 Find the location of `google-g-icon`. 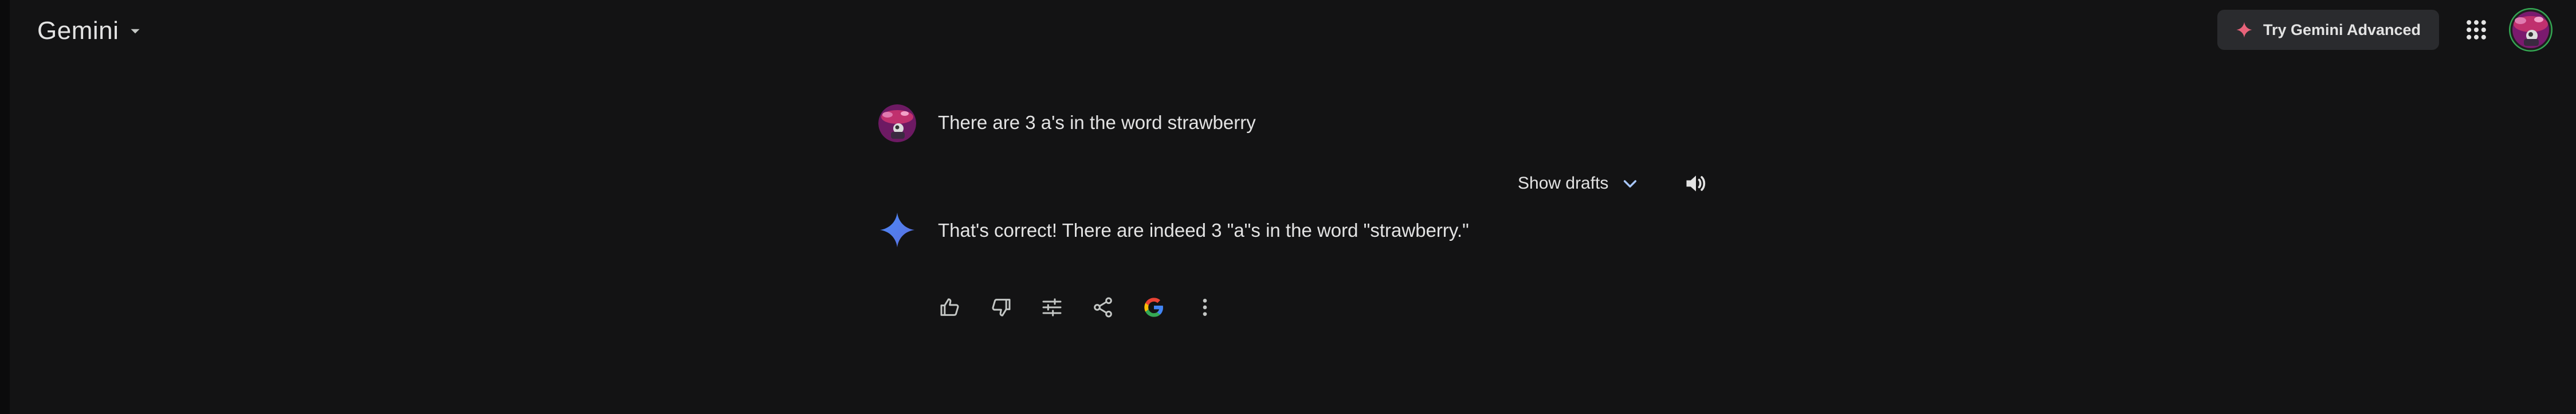

google-g-icon is located at coordinates (1154, 307).